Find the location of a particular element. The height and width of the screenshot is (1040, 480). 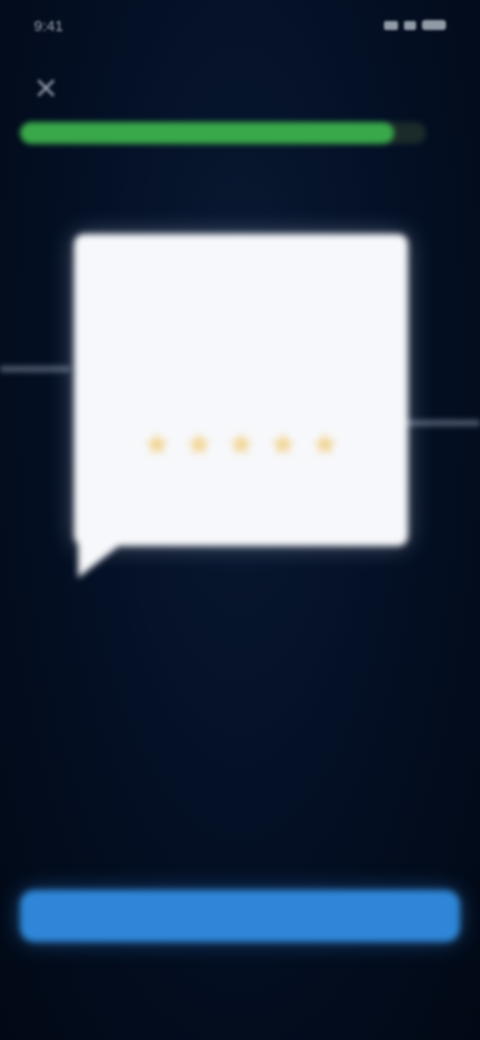

battery-icon is located at coordinates (434, 25).